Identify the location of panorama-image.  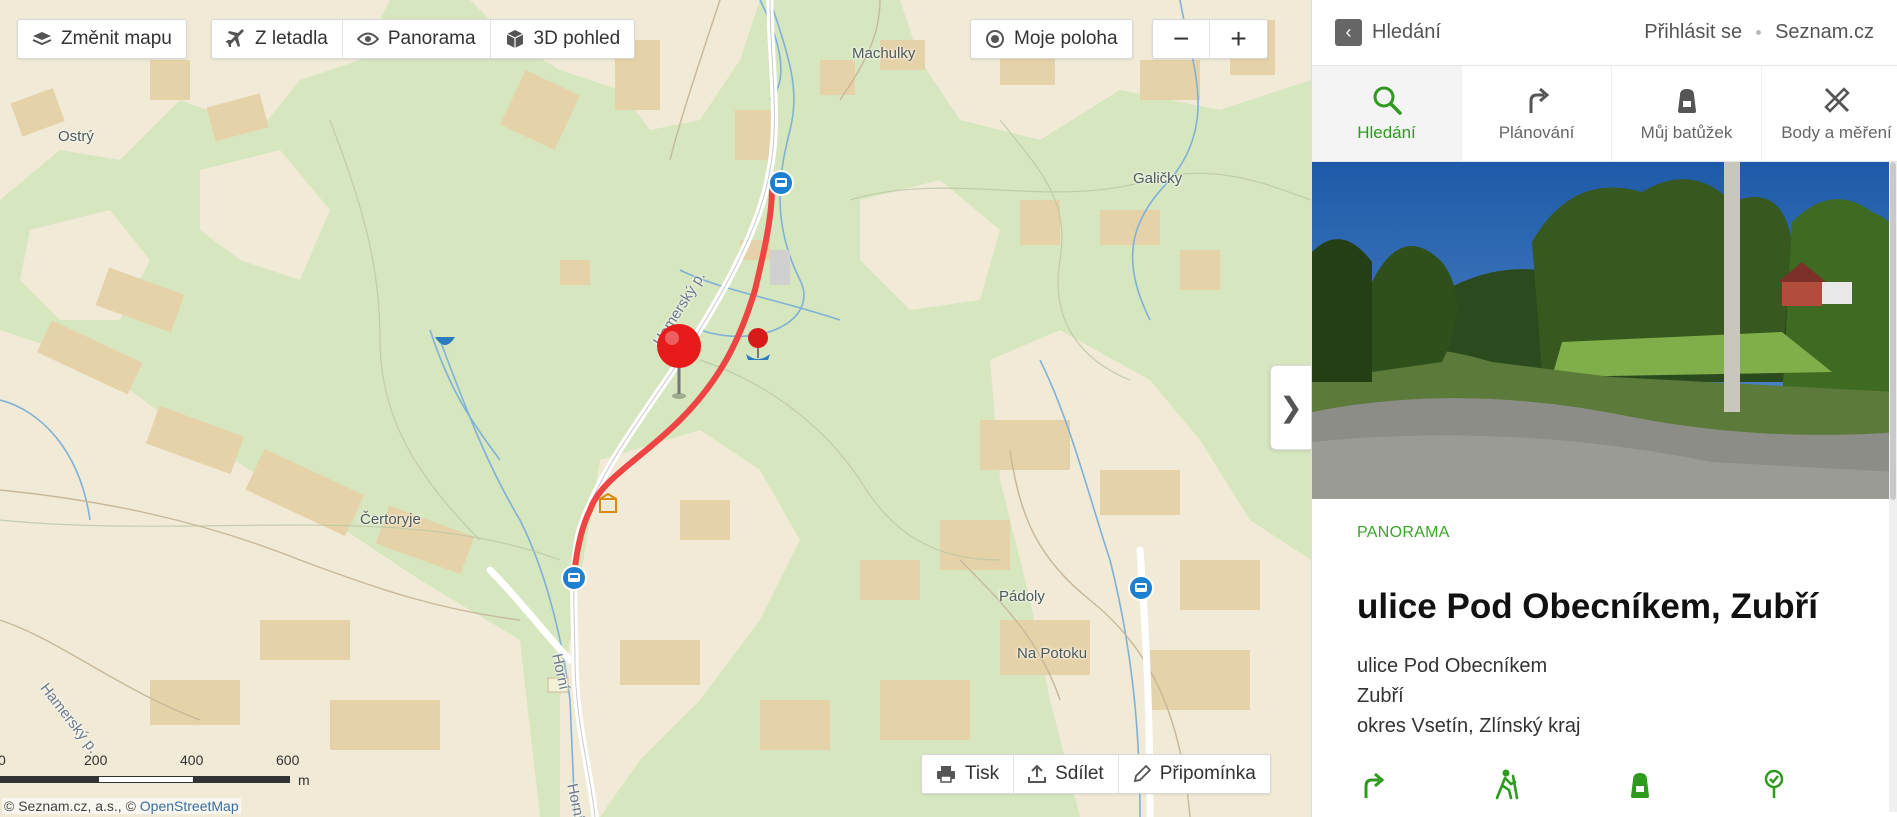
(1604, 330).